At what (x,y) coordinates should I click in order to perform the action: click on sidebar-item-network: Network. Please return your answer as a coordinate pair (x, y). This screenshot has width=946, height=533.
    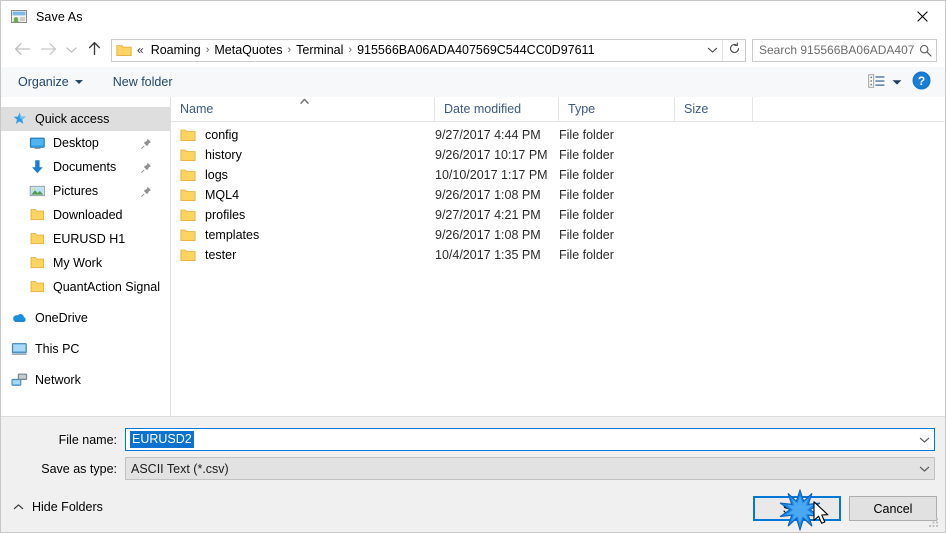
    Looking at the image, I should click on (85, 380).